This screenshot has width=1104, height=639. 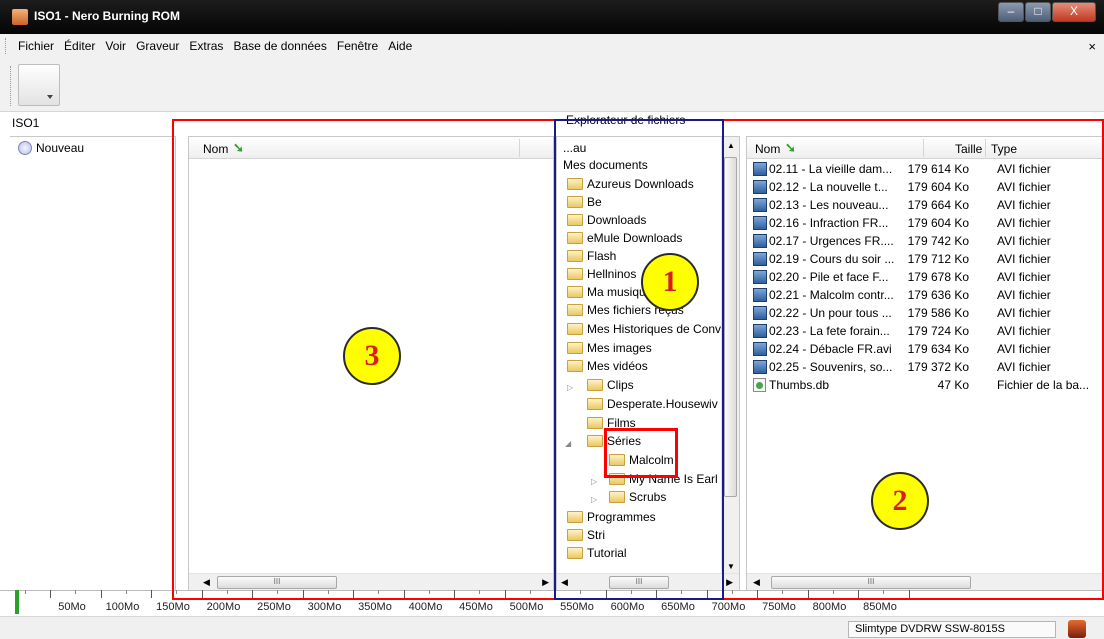 What do you see at coordinates (952, 629) in the screenshot?
I see `drive-selector: Slimtype DVDRW SSW-8015S` at bounding box center [952, 629].